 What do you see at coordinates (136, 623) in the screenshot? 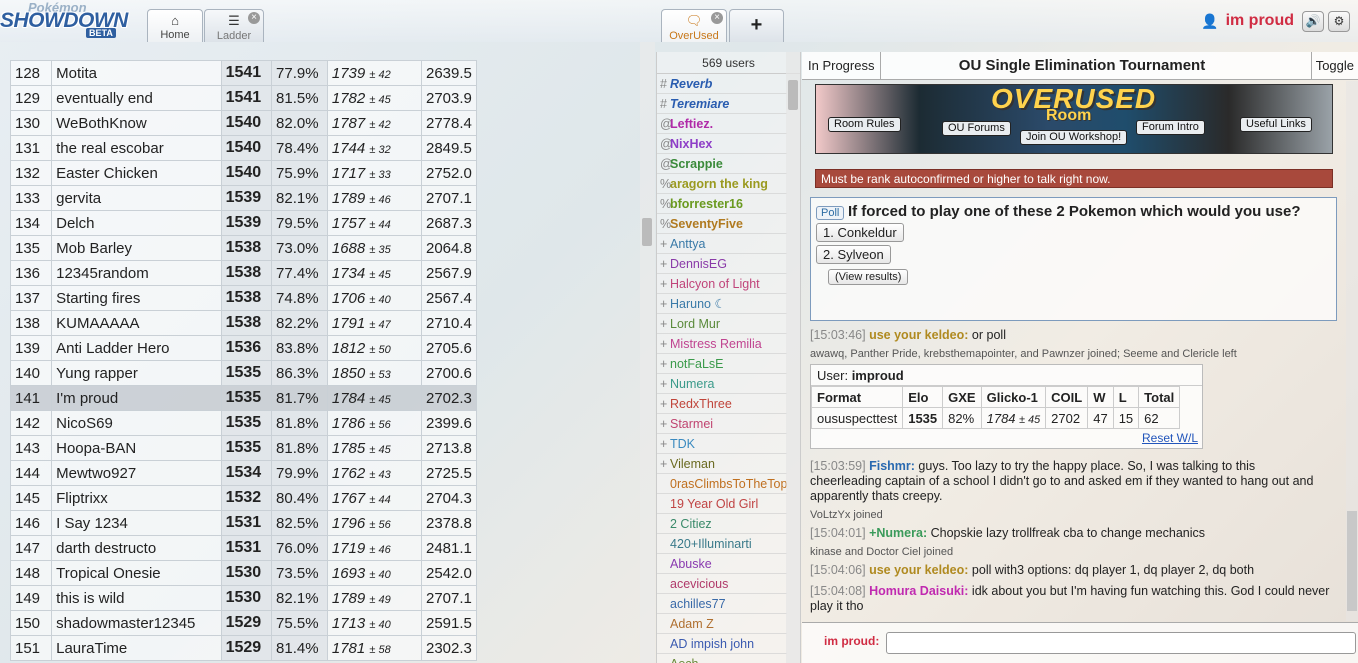
I see `player-name-cell: shadowmaster12345` at bounding box center [136, 623].